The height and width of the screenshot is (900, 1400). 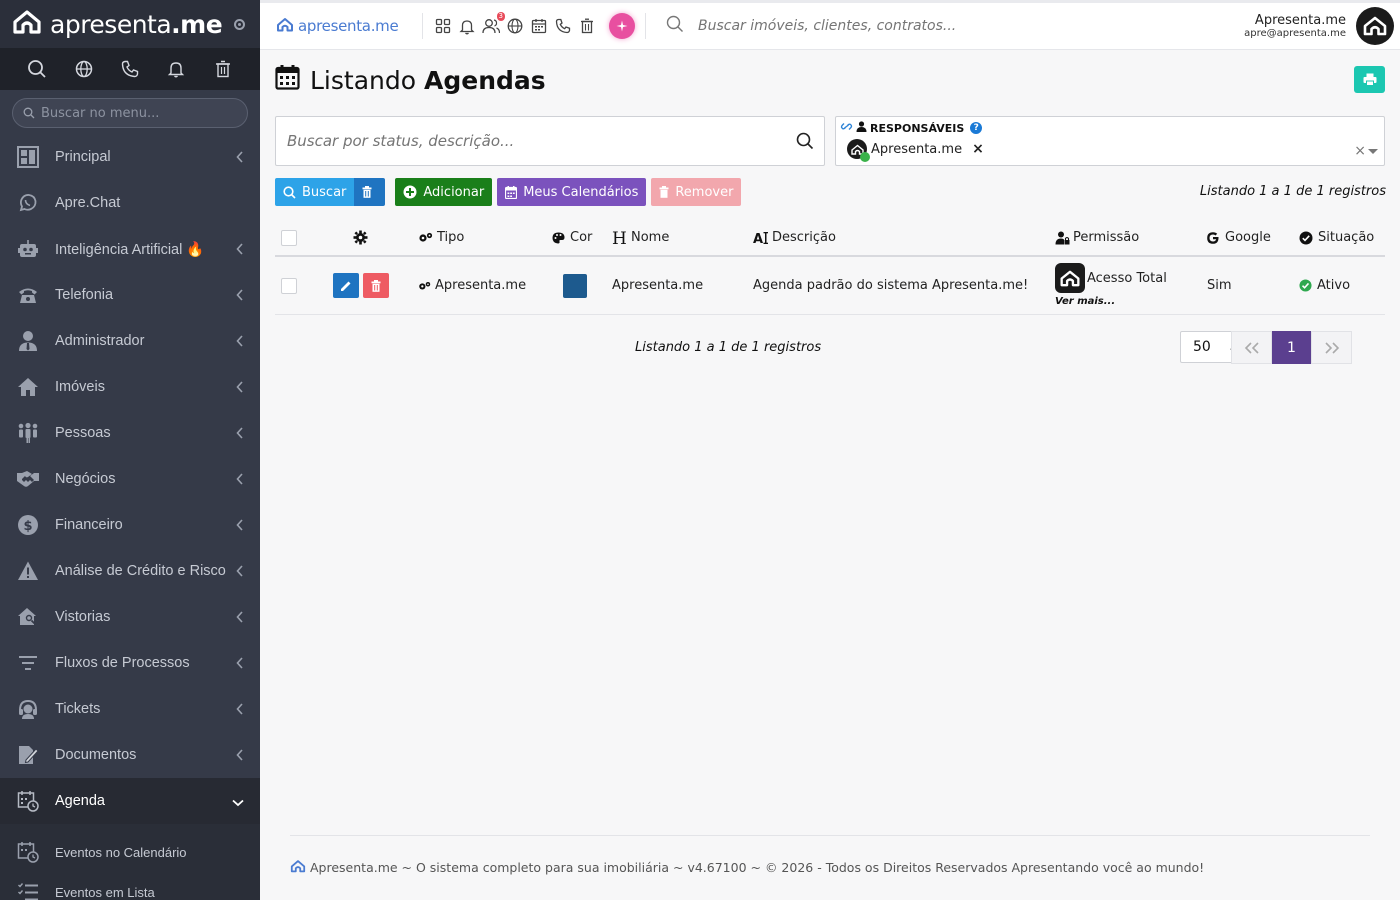 I want to click on user-info: Apresenta.me apre@apresenta.me, so click(x=1295, y=26).